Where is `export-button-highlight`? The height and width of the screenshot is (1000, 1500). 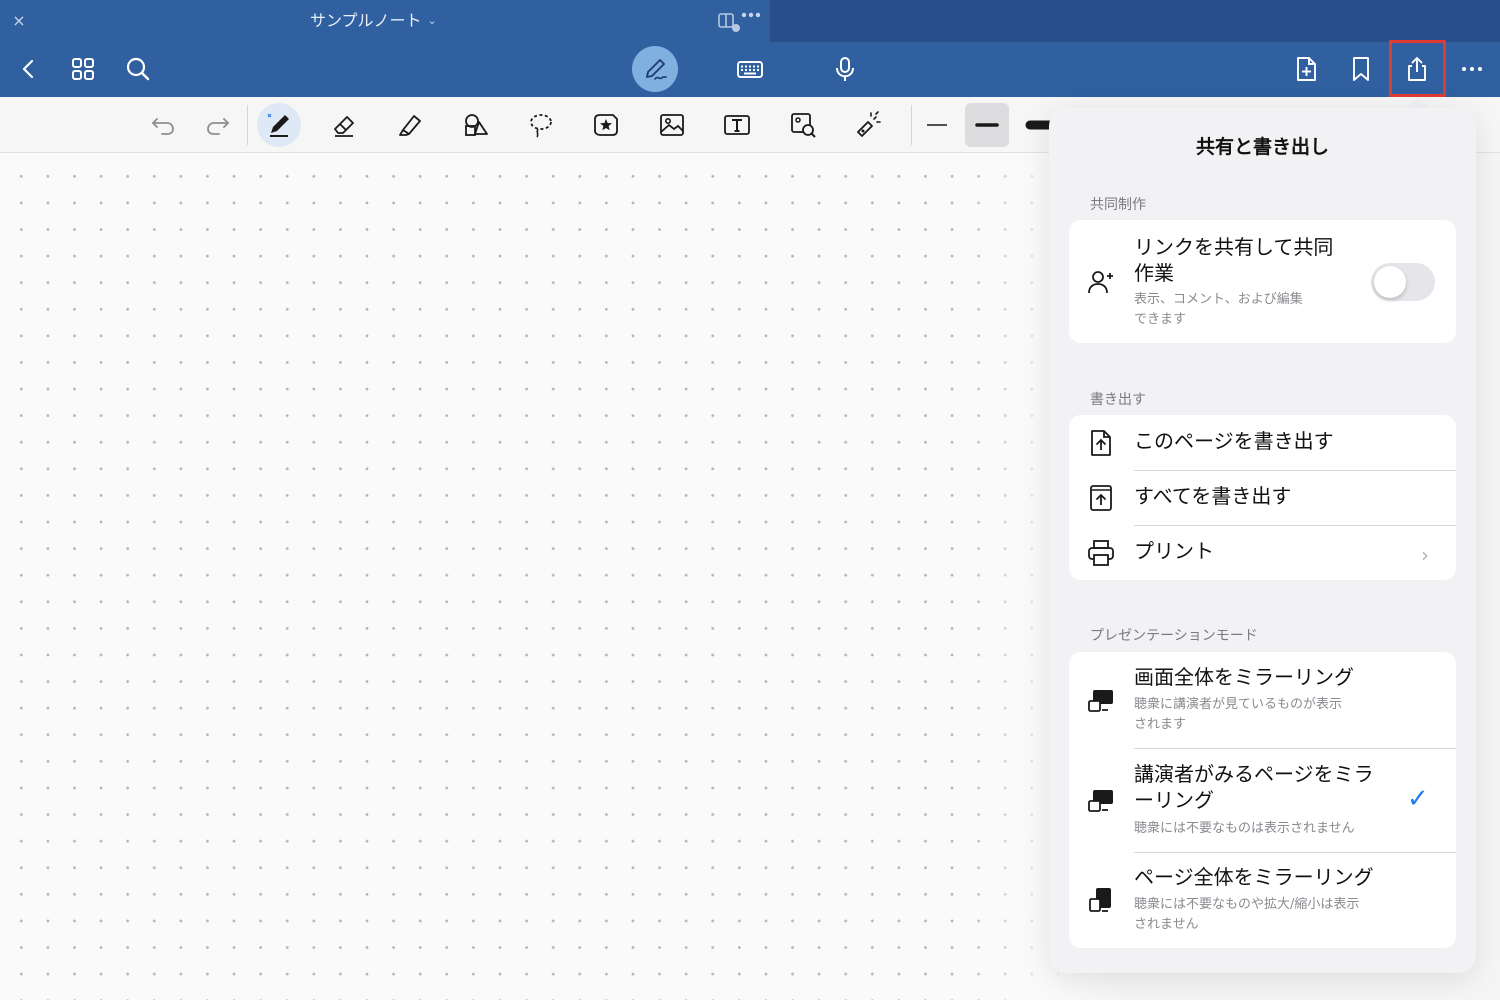
export-button-highlight is located at coordinates (1417, 68).